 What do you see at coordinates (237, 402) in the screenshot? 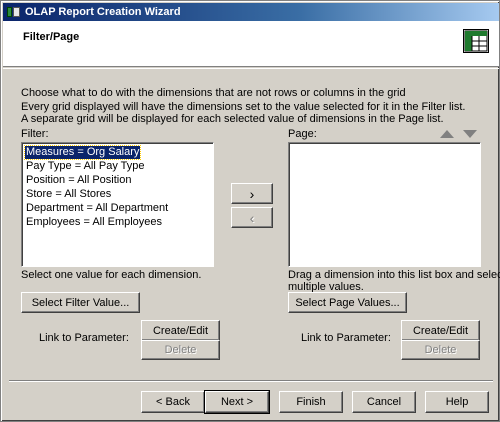
I see `next-button: Next >` at bounding box center [237, 402].